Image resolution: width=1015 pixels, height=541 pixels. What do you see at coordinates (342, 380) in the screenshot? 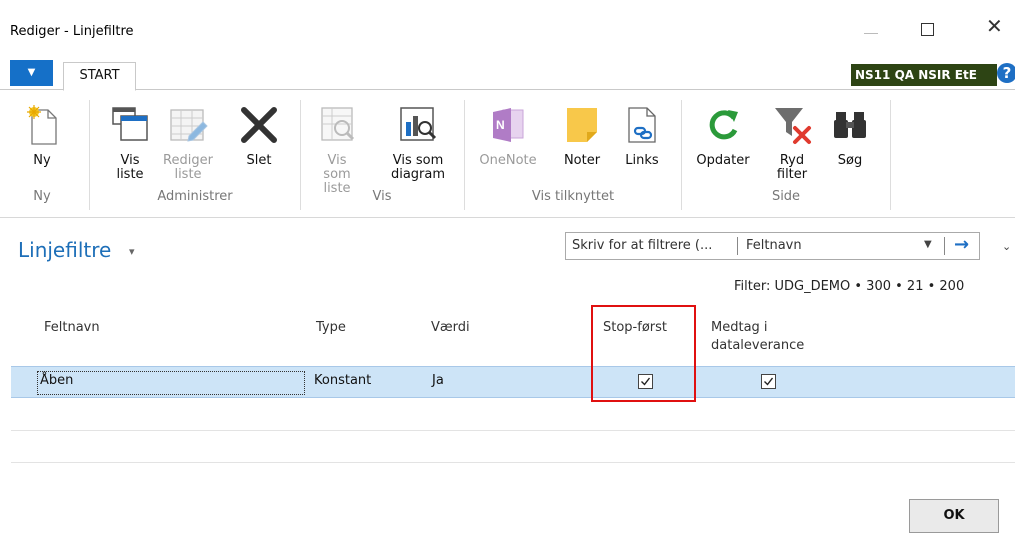
I see `cell-type: Konstant` at bounding box center [342, 380].